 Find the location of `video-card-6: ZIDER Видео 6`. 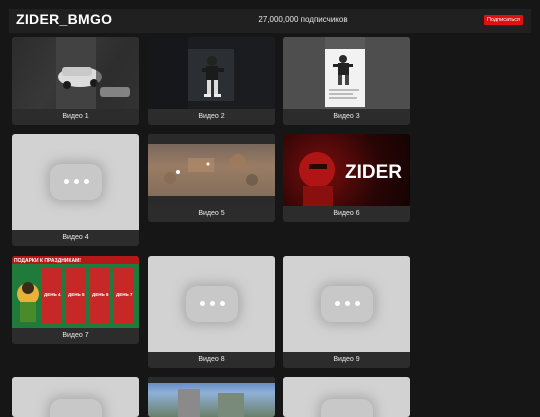

video-card-6: ZIDER Видео 6 is located at coordinates (346, 178).